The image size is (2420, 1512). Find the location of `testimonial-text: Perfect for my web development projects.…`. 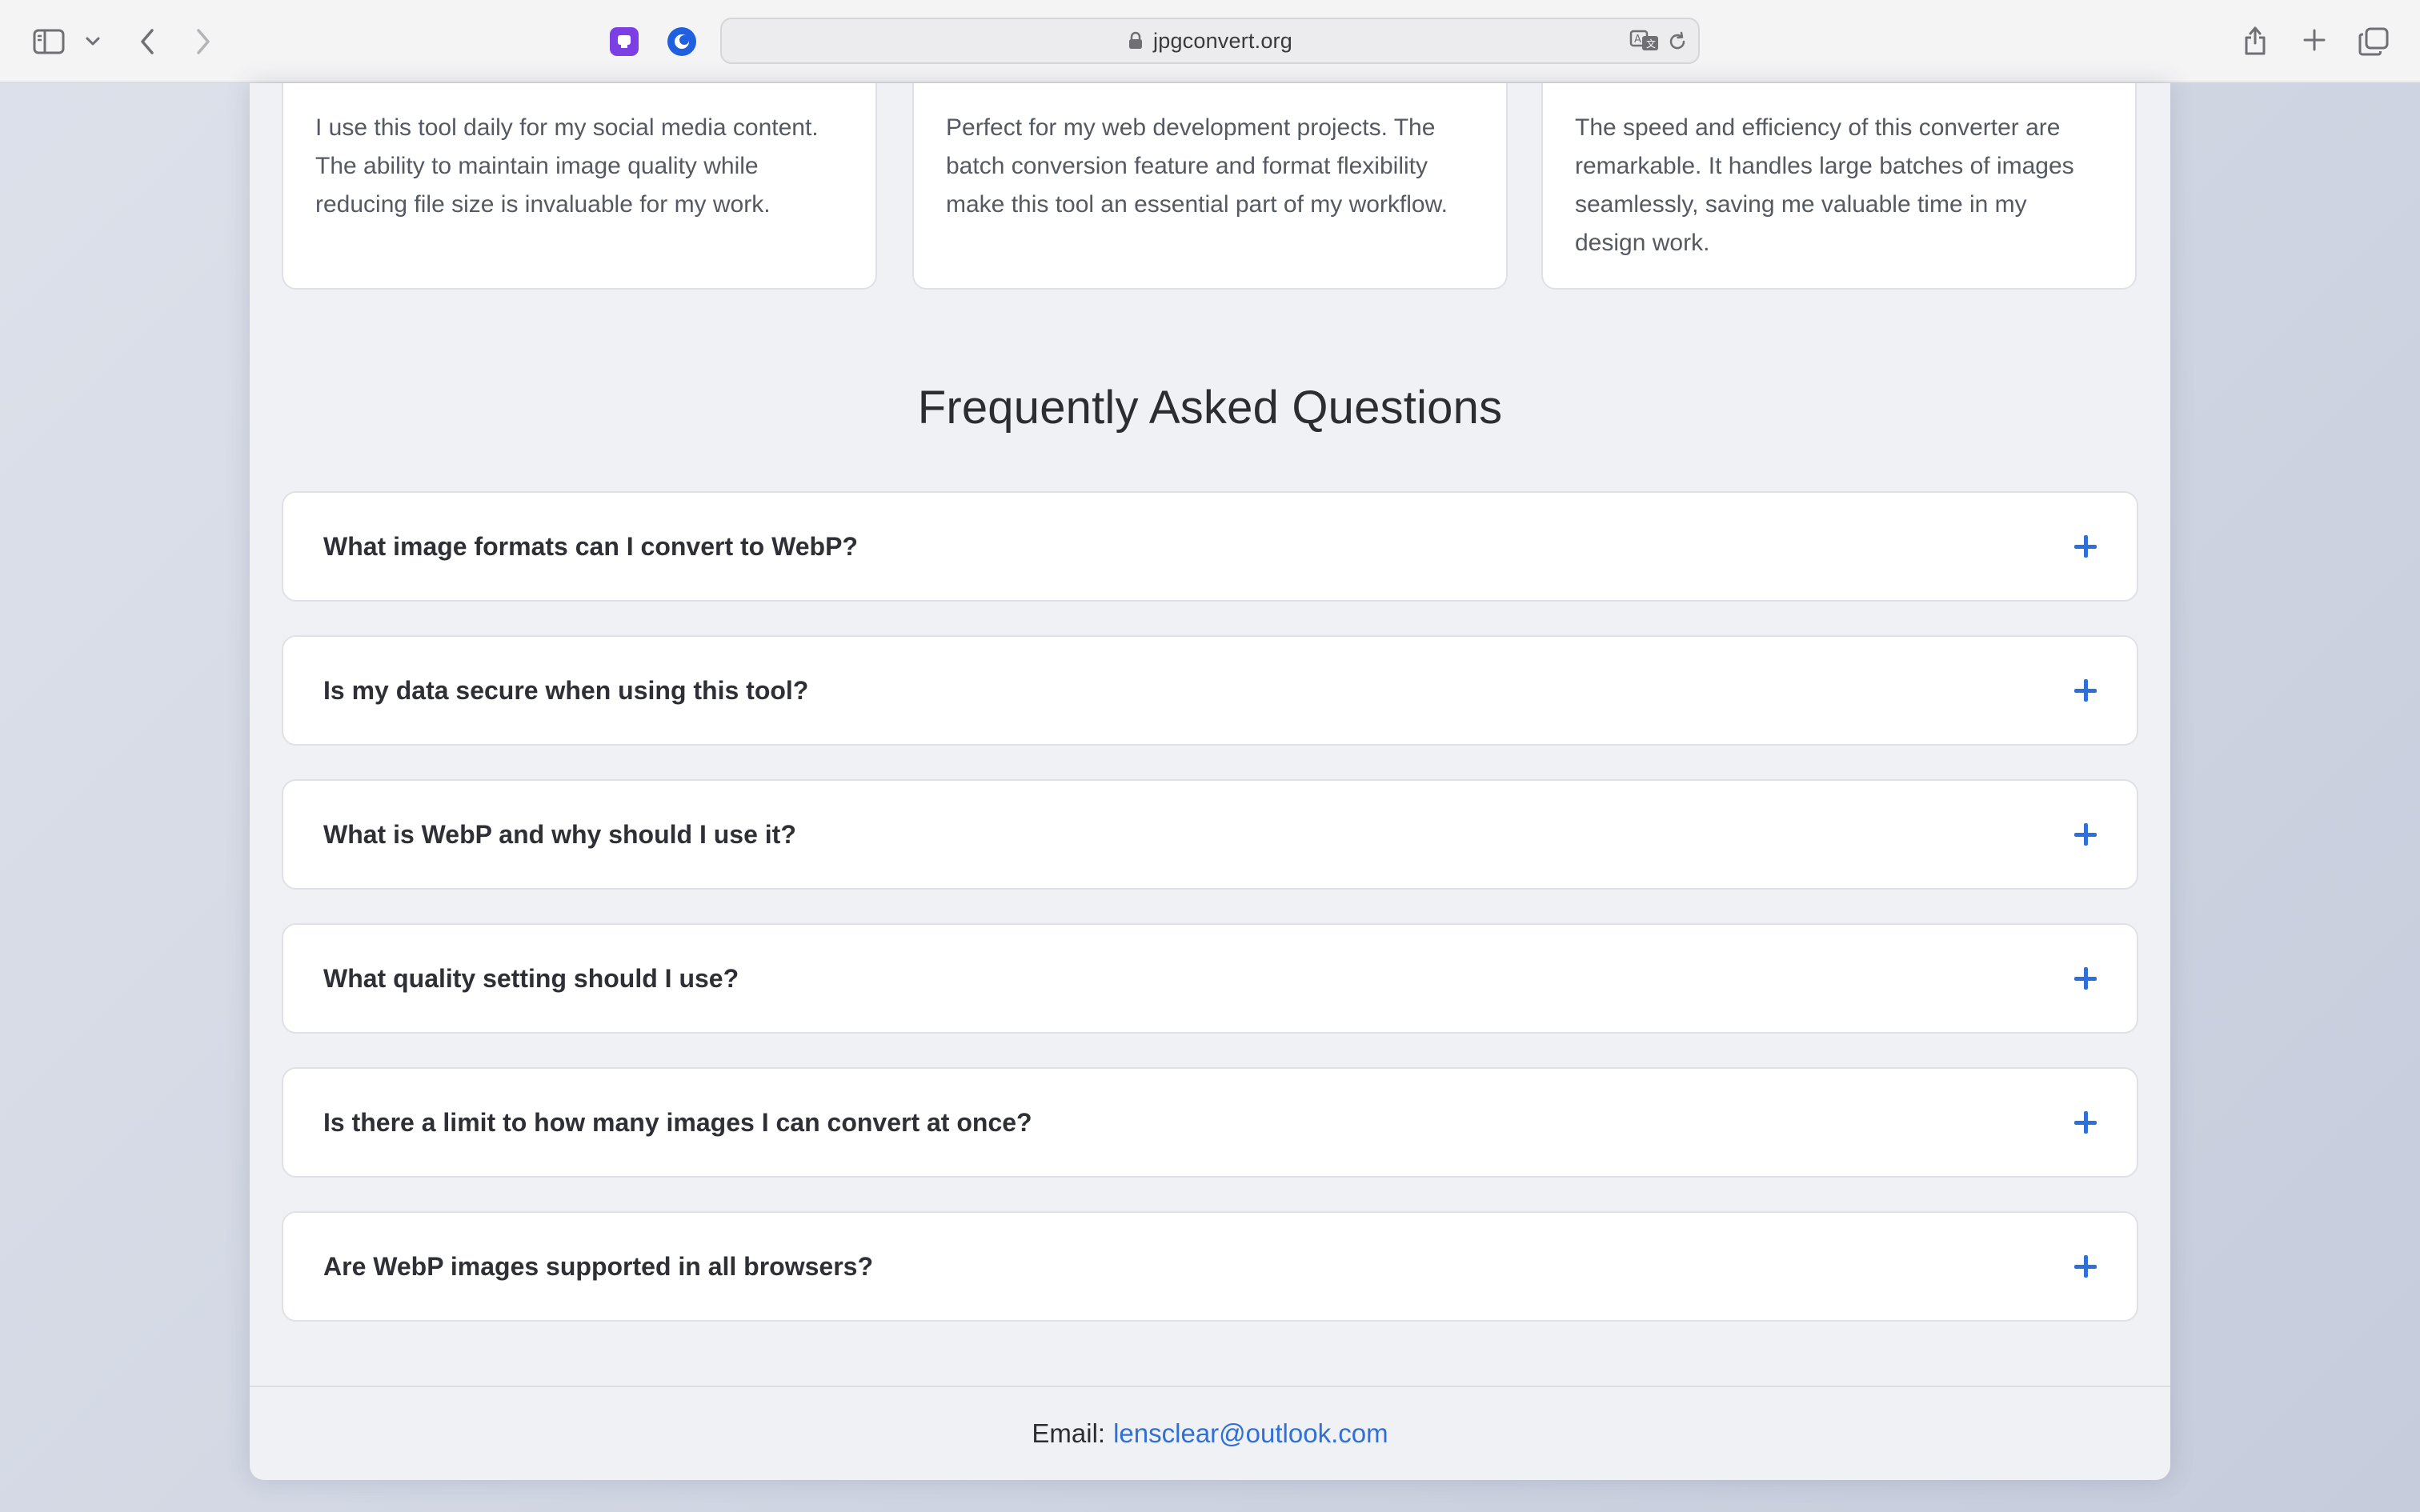

testimonial-text: Perfect for my web development projects.… is located at coordinates (1197, 166).